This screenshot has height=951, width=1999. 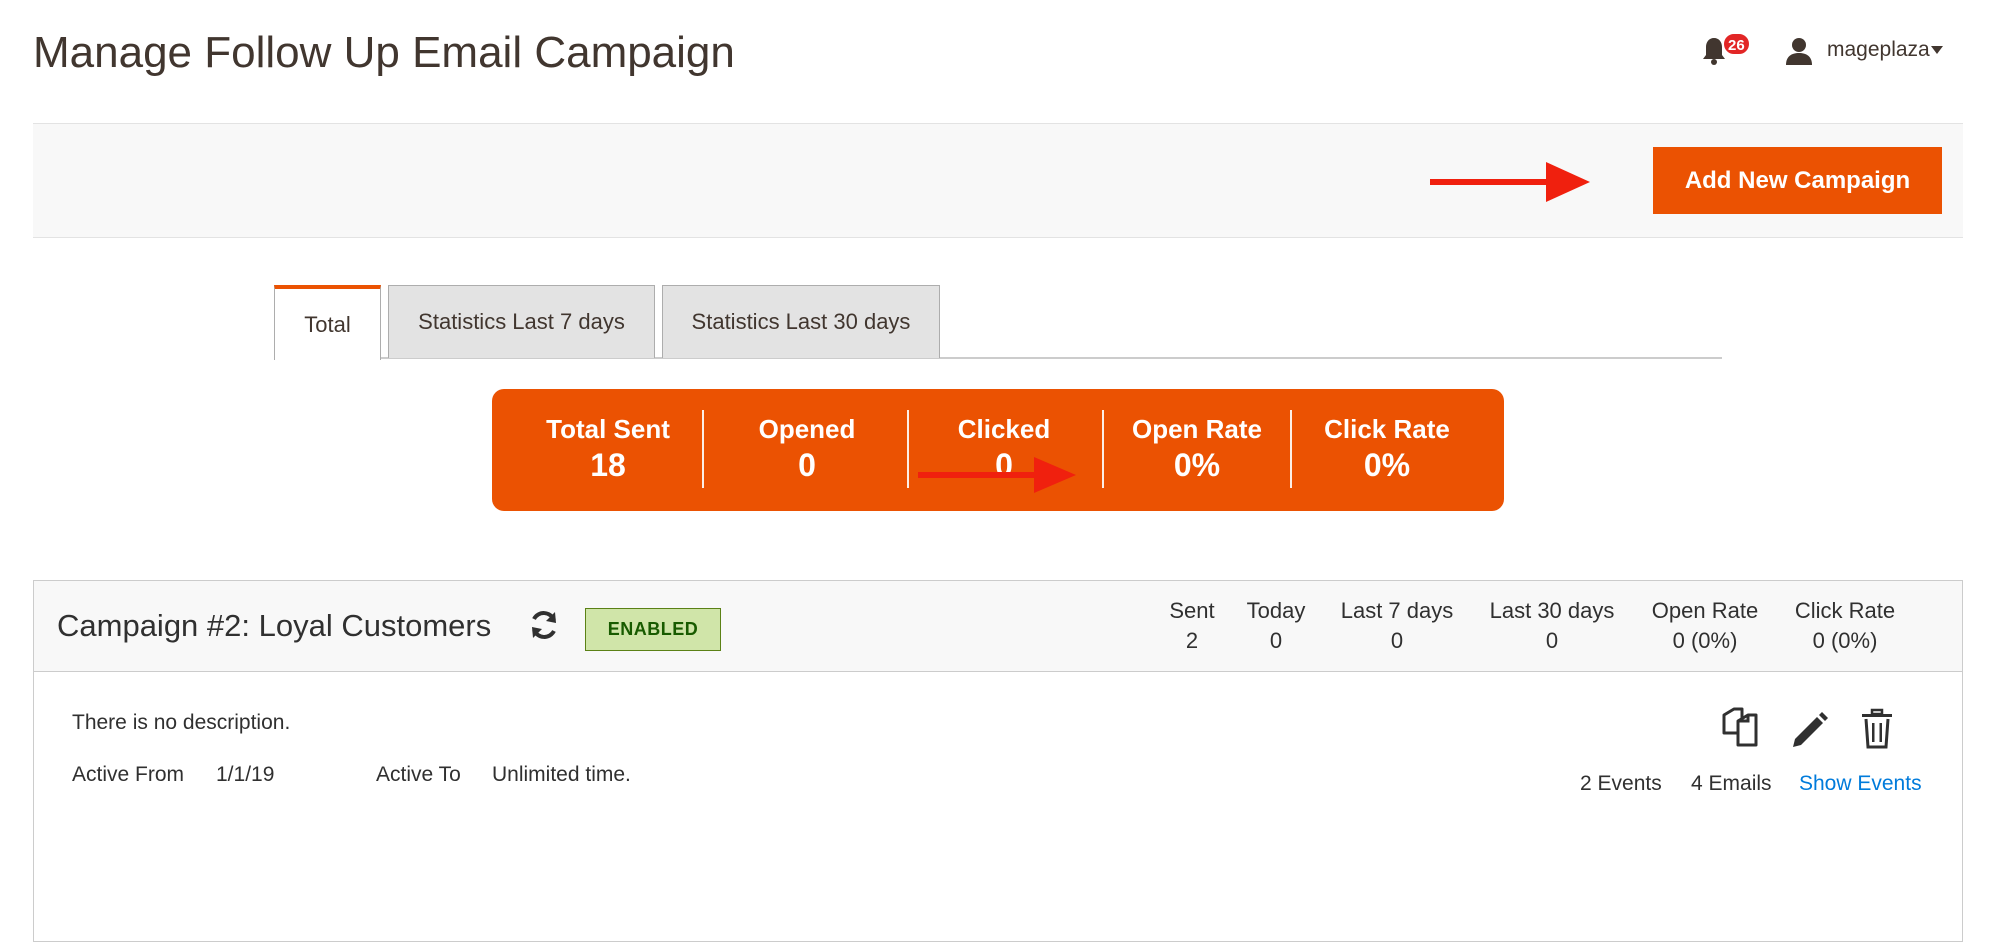 I want to click on tab-total: Total, so click(x=327, y=322).